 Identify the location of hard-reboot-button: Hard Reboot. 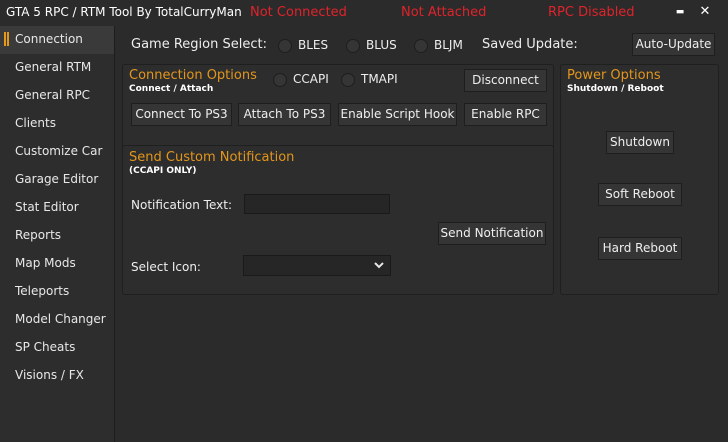
(640, 248).